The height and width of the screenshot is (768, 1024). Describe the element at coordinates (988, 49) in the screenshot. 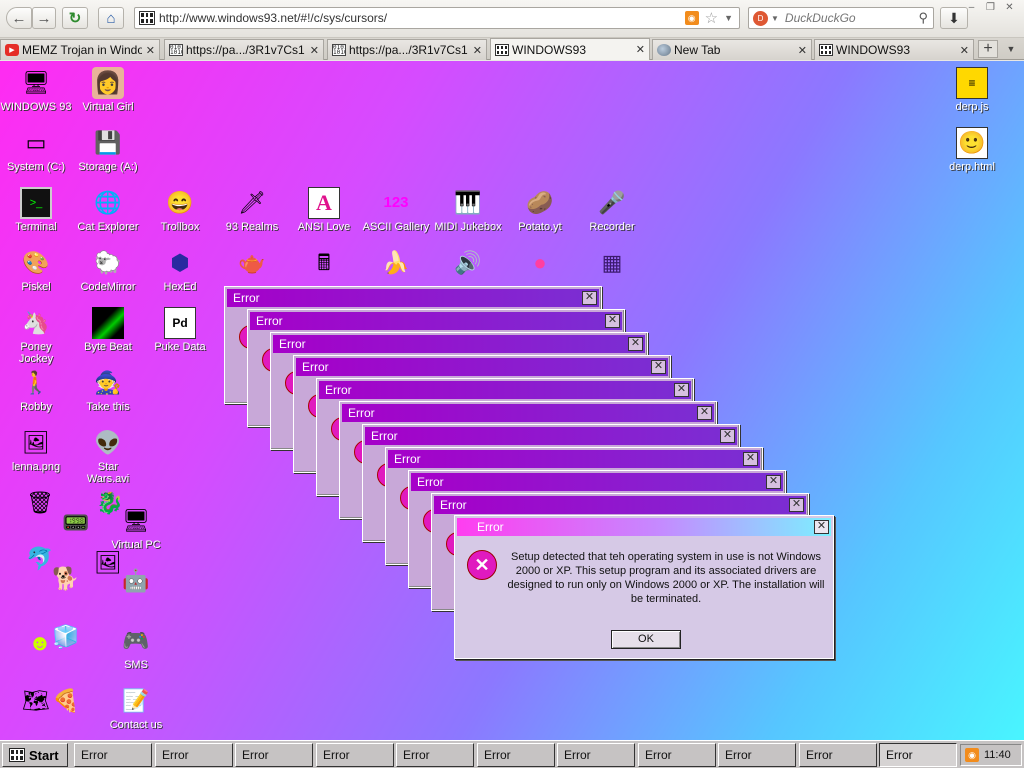

I see `new-tab-button: +` at that location.